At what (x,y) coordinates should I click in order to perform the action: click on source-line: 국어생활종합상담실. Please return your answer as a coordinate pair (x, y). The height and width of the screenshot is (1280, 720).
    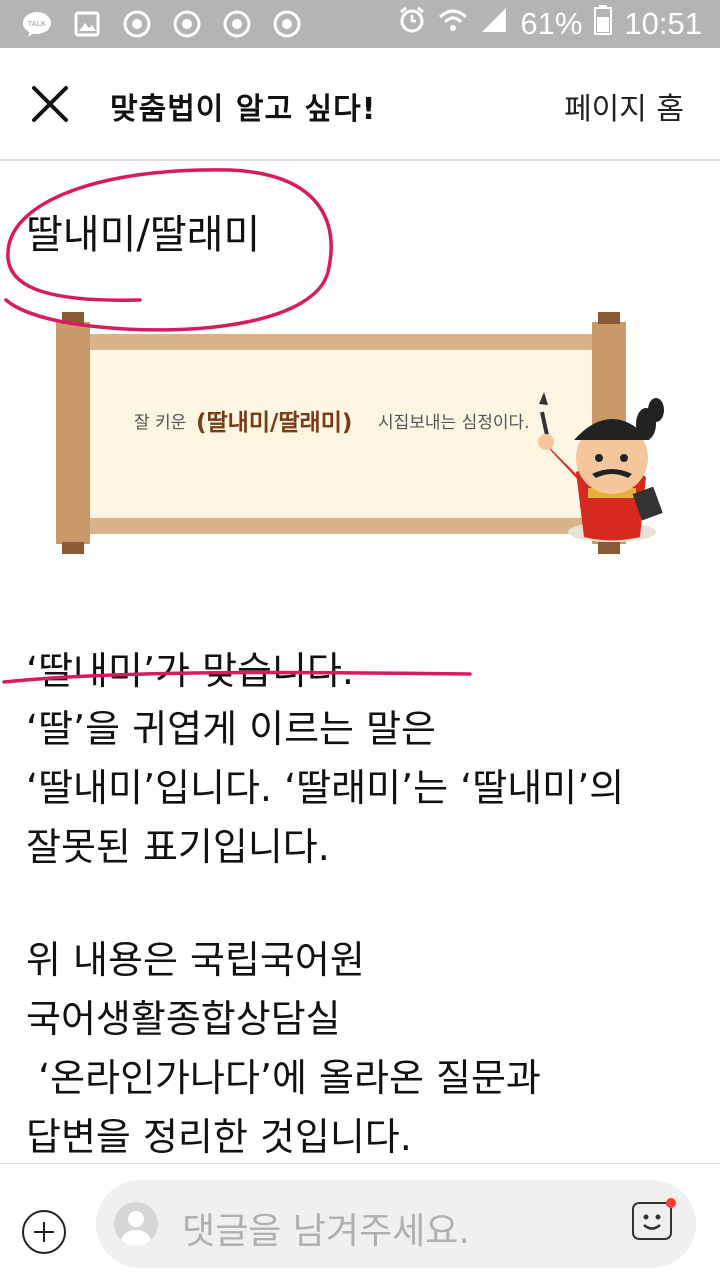
    Looking at the image, I should click on (183, 1019).